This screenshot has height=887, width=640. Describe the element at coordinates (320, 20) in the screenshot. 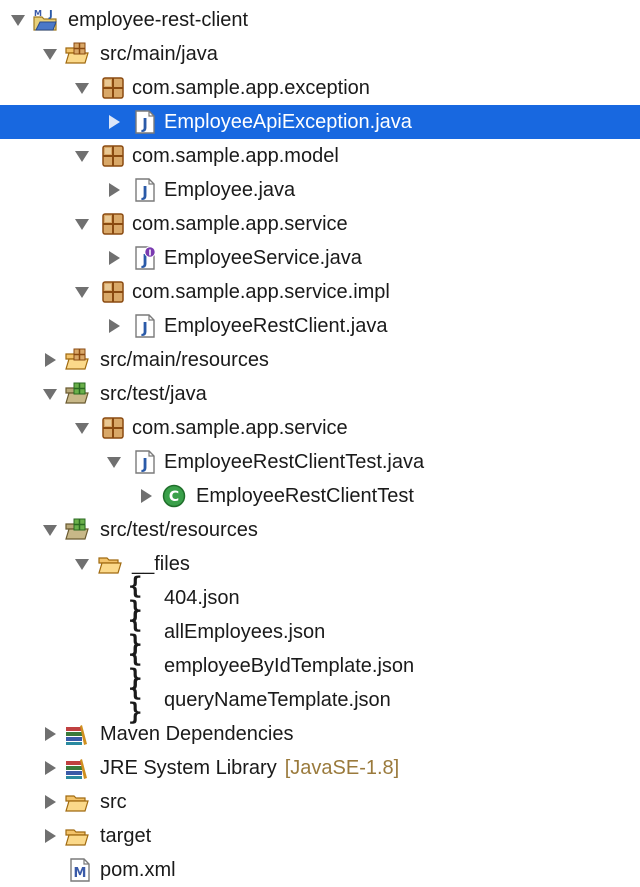

I see `tree-item-project: M J employee-rest-client` at that location.